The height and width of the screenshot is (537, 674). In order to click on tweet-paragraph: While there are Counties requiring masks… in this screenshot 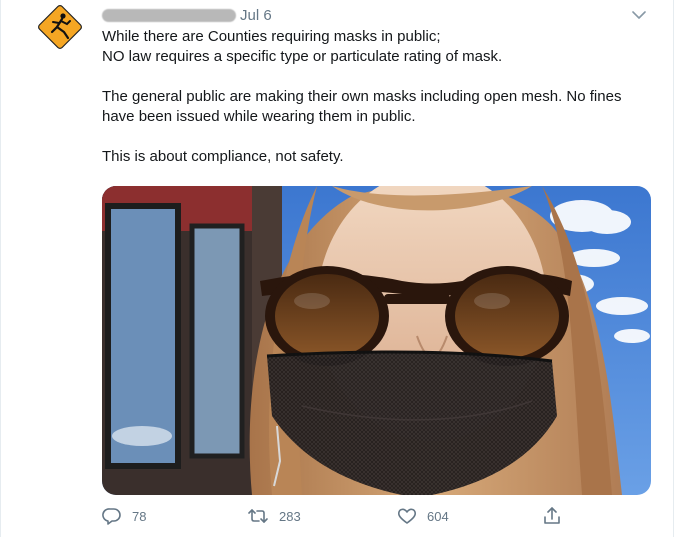, I will do `click(302, 46)`.